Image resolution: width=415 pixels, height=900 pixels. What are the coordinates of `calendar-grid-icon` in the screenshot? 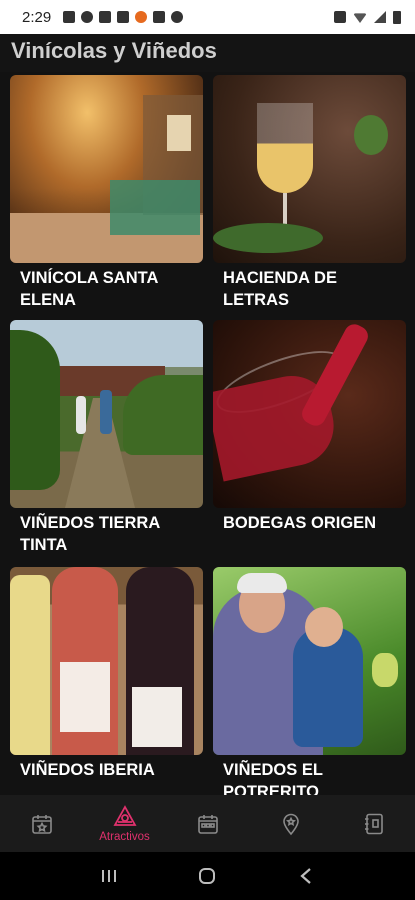 It's located at (207, 824).